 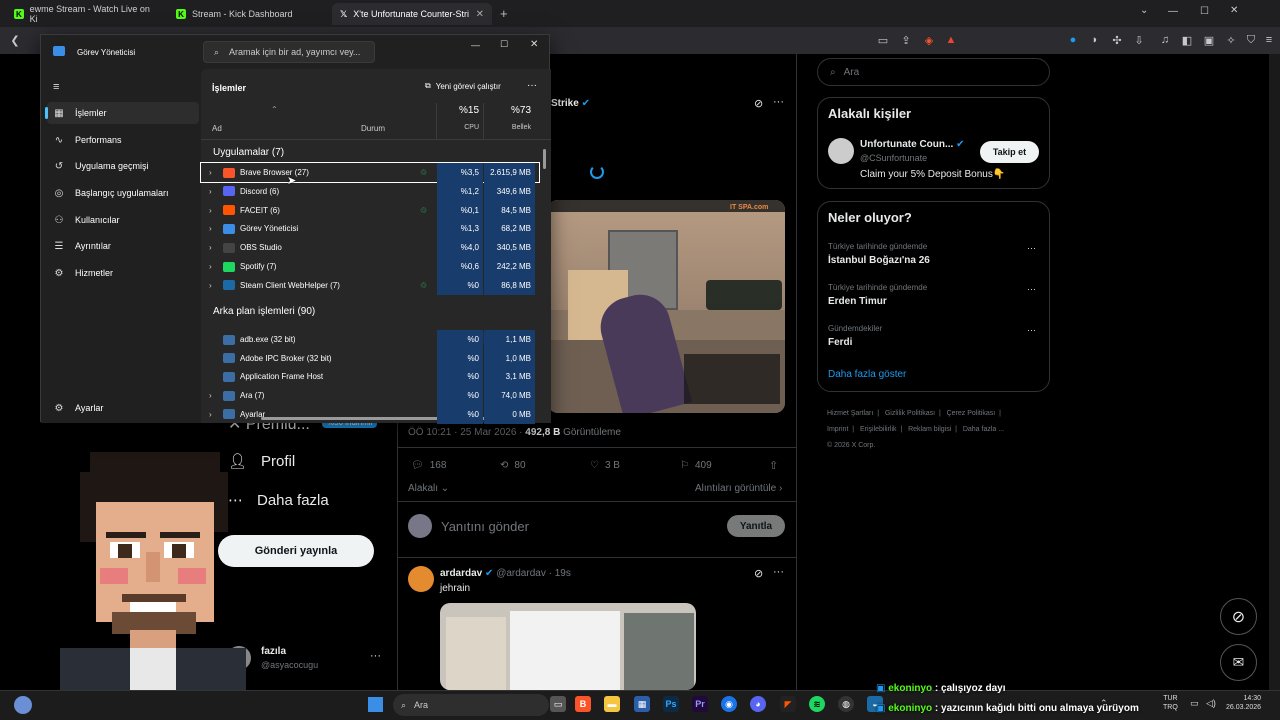 What do you see at coordinates (729, 704) in the screenshot?
I see `chrome-icon: ◉` at bounding box center [729, 704].